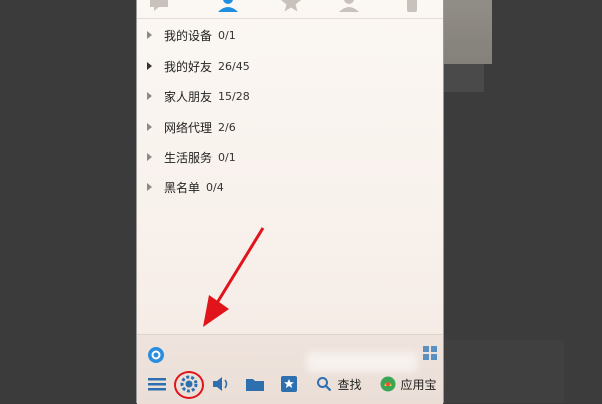  Describe the element at coordinates (188, 127) in the screenshot. I see `group-name: 网络代理` at that location.